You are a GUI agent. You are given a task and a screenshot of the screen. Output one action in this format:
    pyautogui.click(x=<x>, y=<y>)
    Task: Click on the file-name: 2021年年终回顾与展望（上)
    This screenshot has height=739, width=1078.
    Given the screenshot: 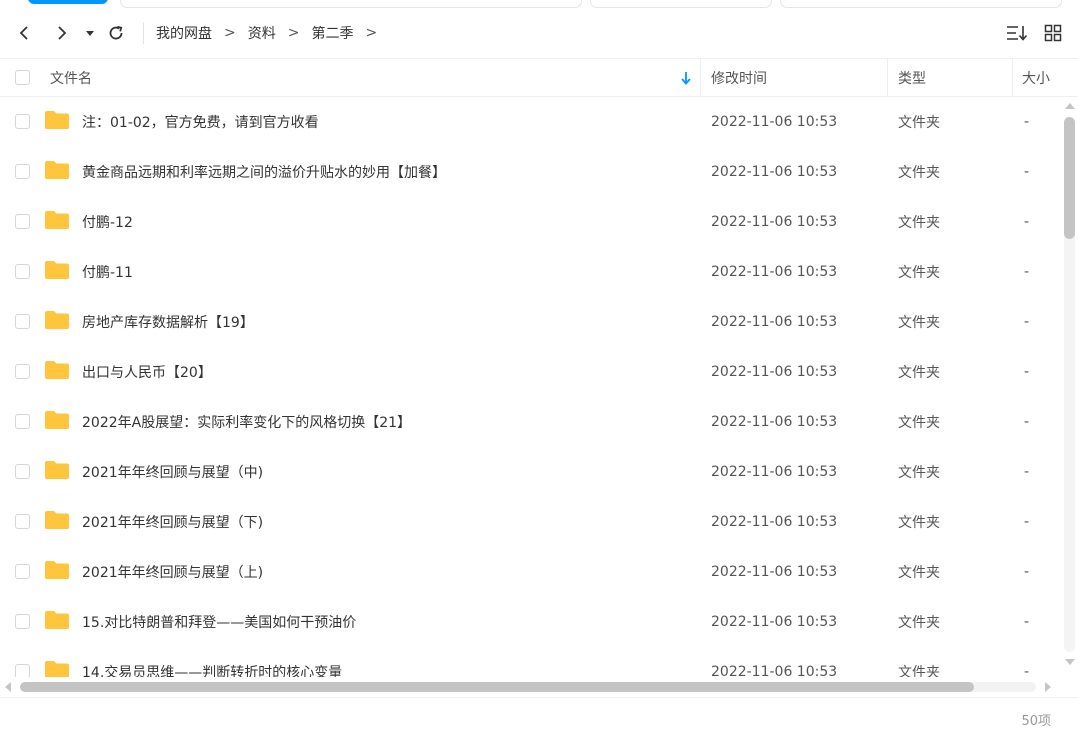 What is the action you would take?
    pyautogui.click(x=172, y=572)
    